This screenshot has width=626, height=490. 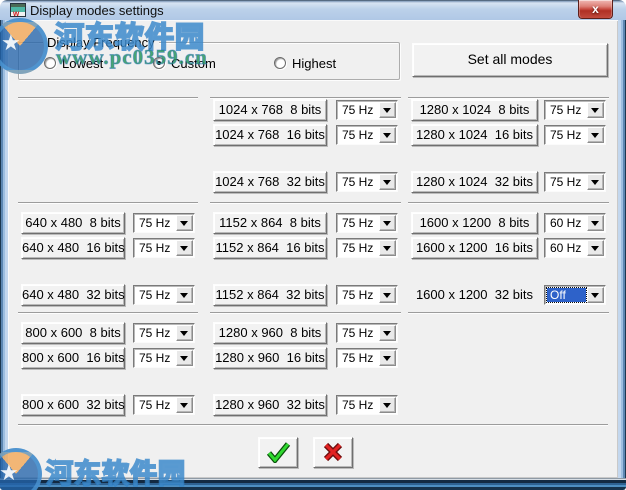 I want to click on mode-button-1152x864-32-bits: 1152 x 864 32 bits, so click(x=270, y=295).